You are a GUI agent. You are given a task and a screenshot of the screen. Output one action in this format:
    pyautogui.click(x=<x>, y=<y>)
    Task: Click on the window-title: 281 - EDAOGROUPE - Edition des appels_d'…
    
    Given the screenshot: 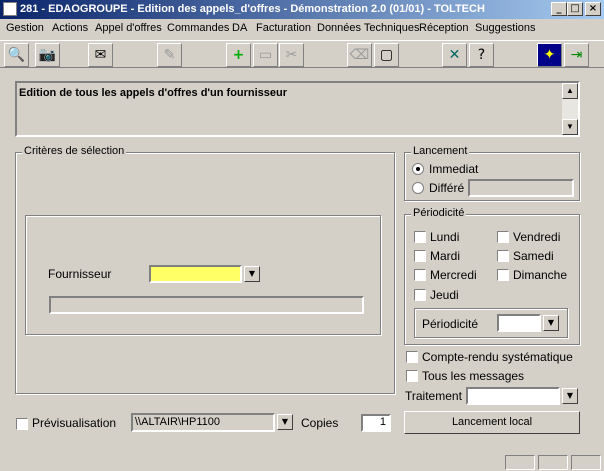 What is the action you would take?
    pyautogui.click(x=252, y=9)
    